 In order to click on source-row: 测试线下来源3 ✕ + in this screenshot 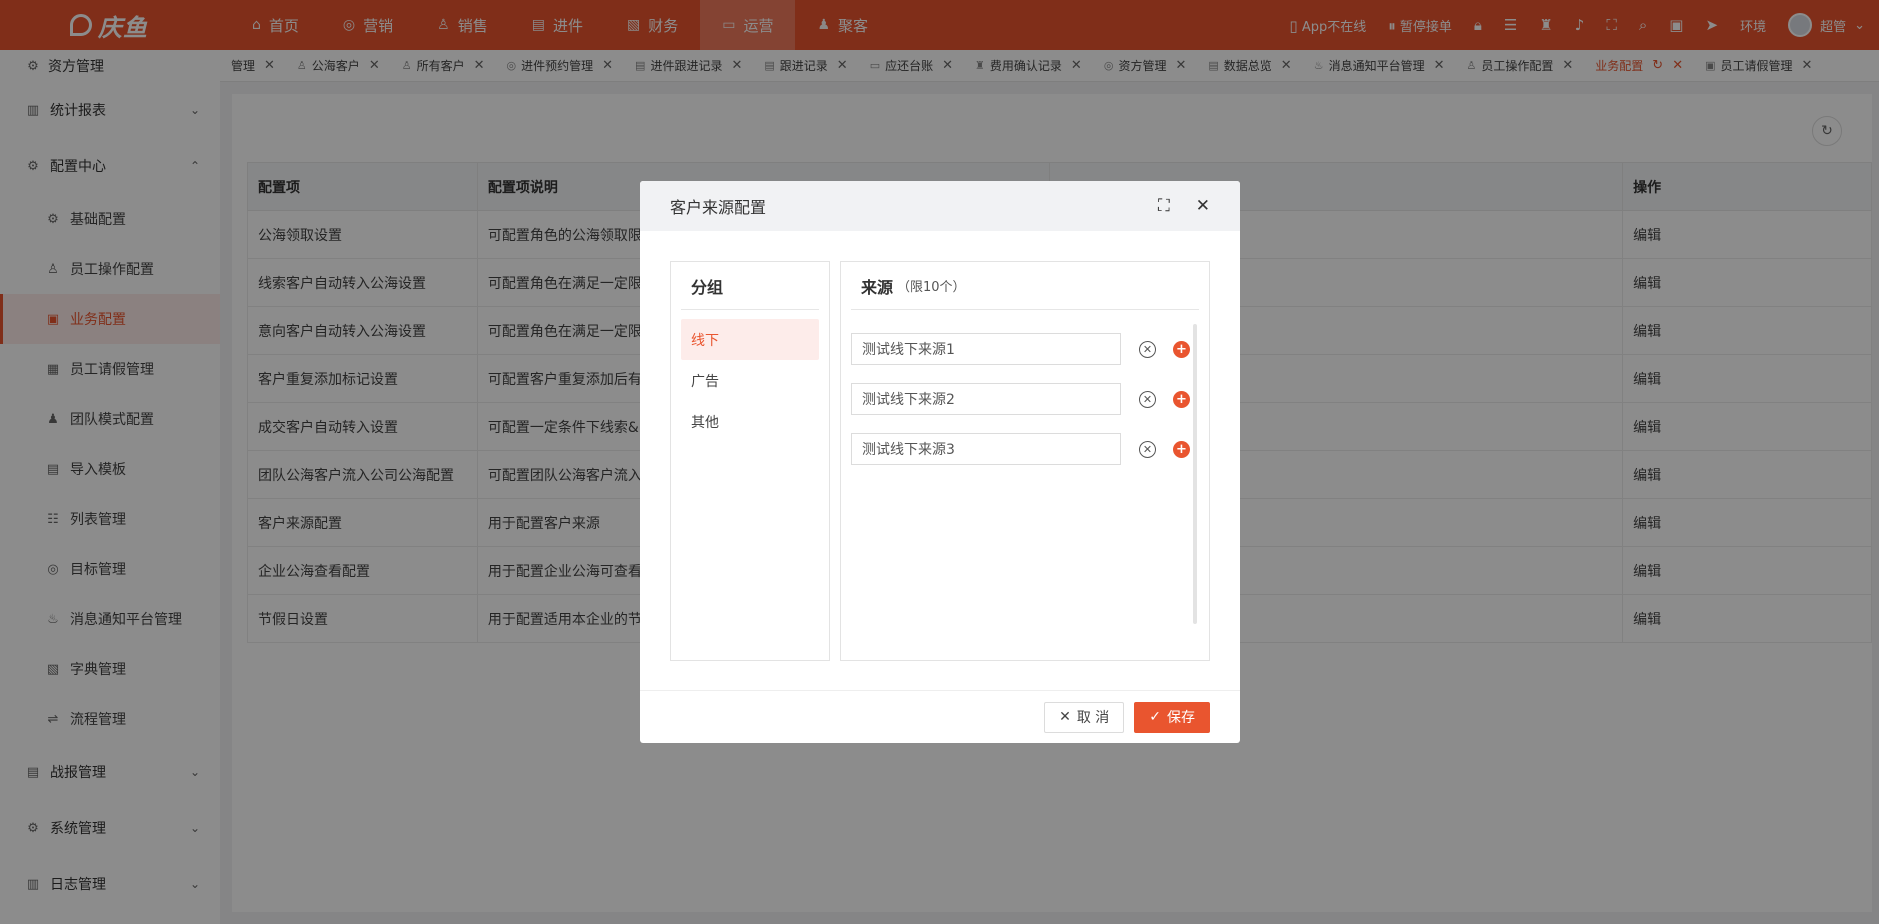, I will do `click(1025, 449)`.